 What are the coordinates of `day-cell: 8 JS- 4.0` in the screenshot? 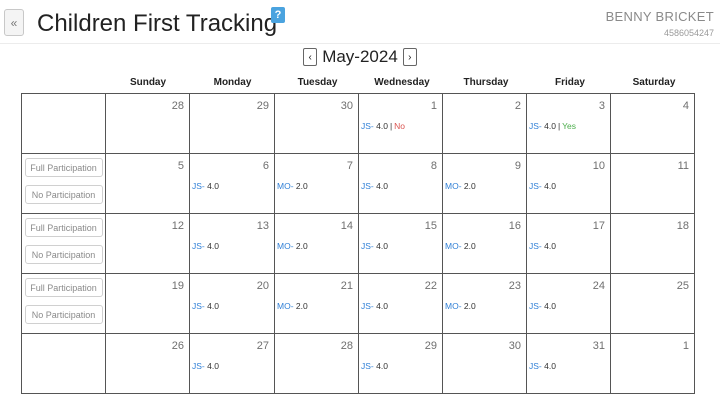 It's located at (401, 184).